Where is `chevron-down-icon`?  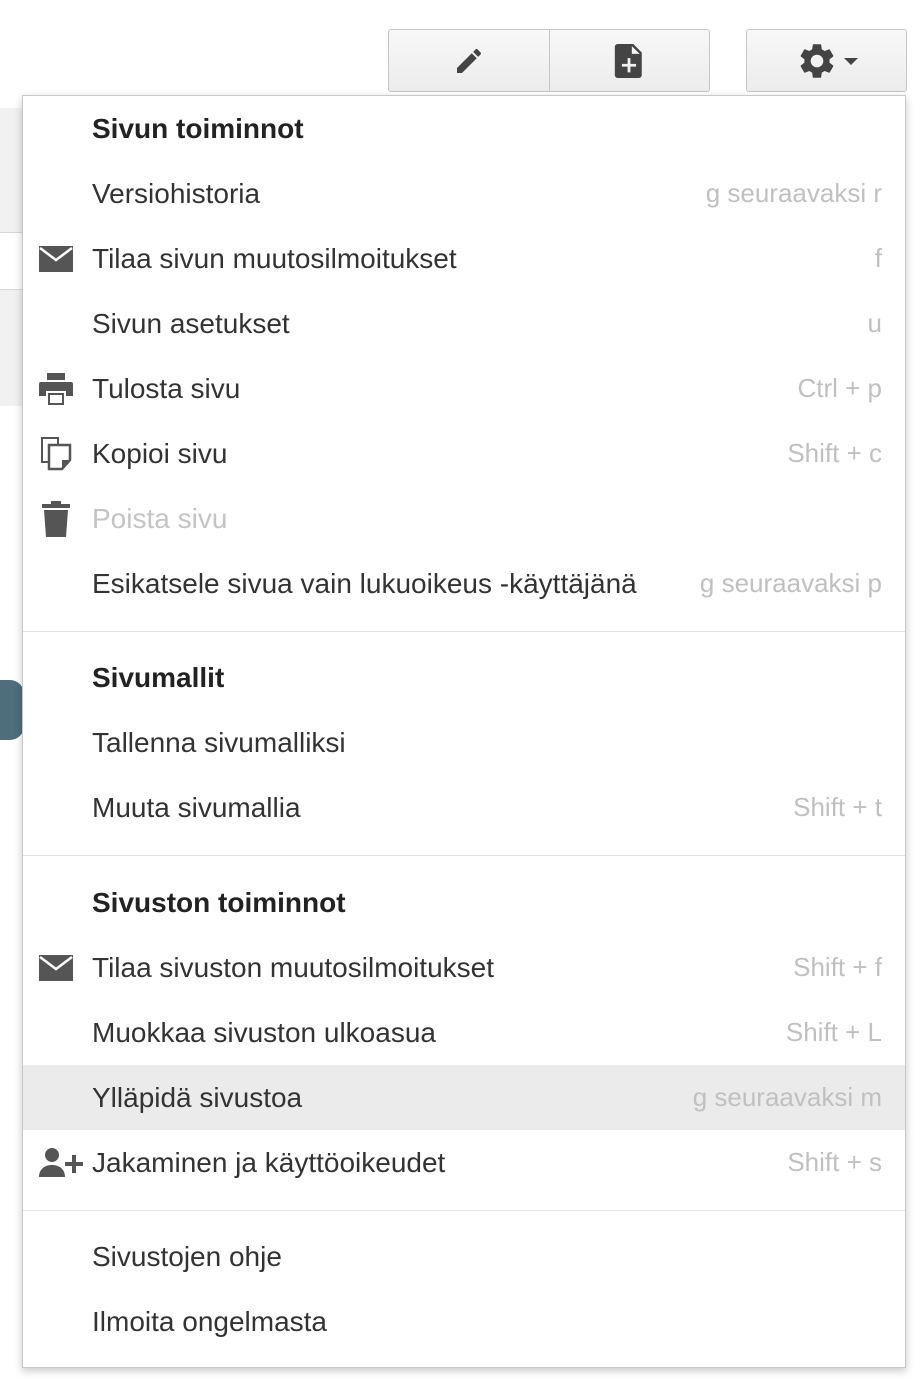 chevron-down-icon is located at coordinates (850, 61).